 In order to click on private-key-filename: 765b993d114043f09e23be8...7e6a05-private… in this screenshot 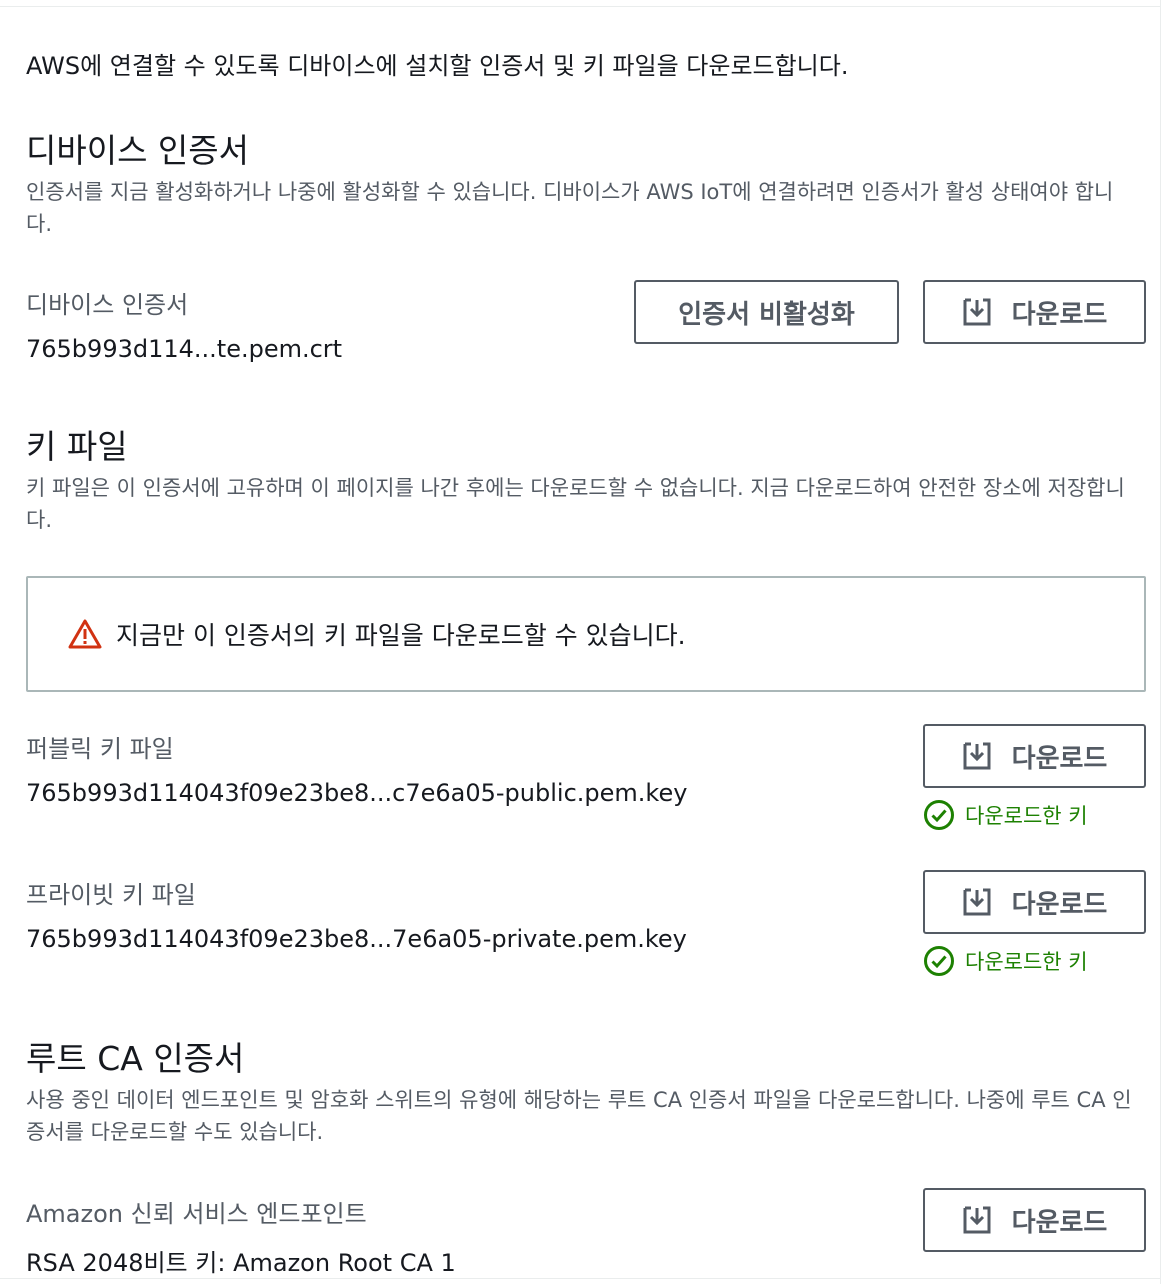, I will do `click(356, 939)`.